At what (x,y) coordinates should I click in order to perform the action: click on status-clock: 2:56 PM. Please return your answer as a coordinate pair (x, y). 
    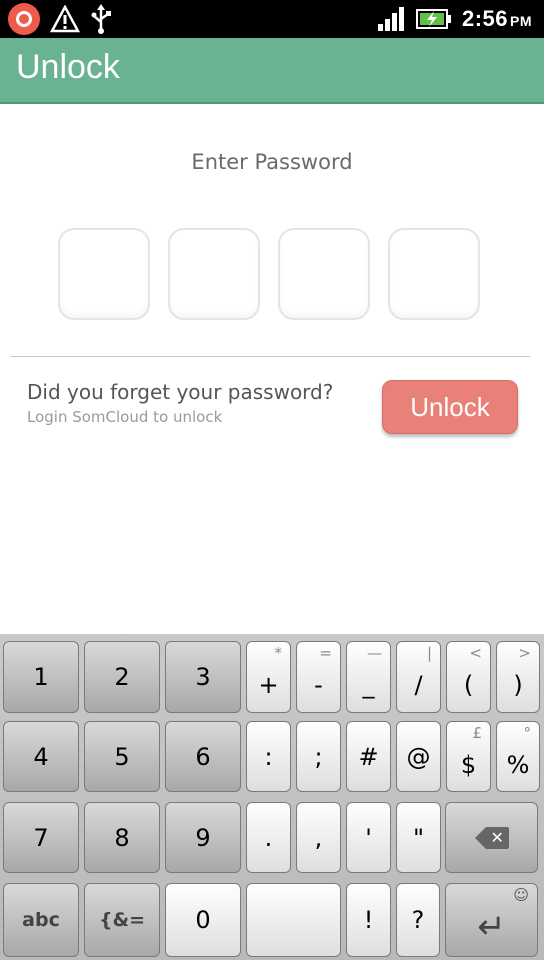
    Looking at the image, I should click on (497, 19).